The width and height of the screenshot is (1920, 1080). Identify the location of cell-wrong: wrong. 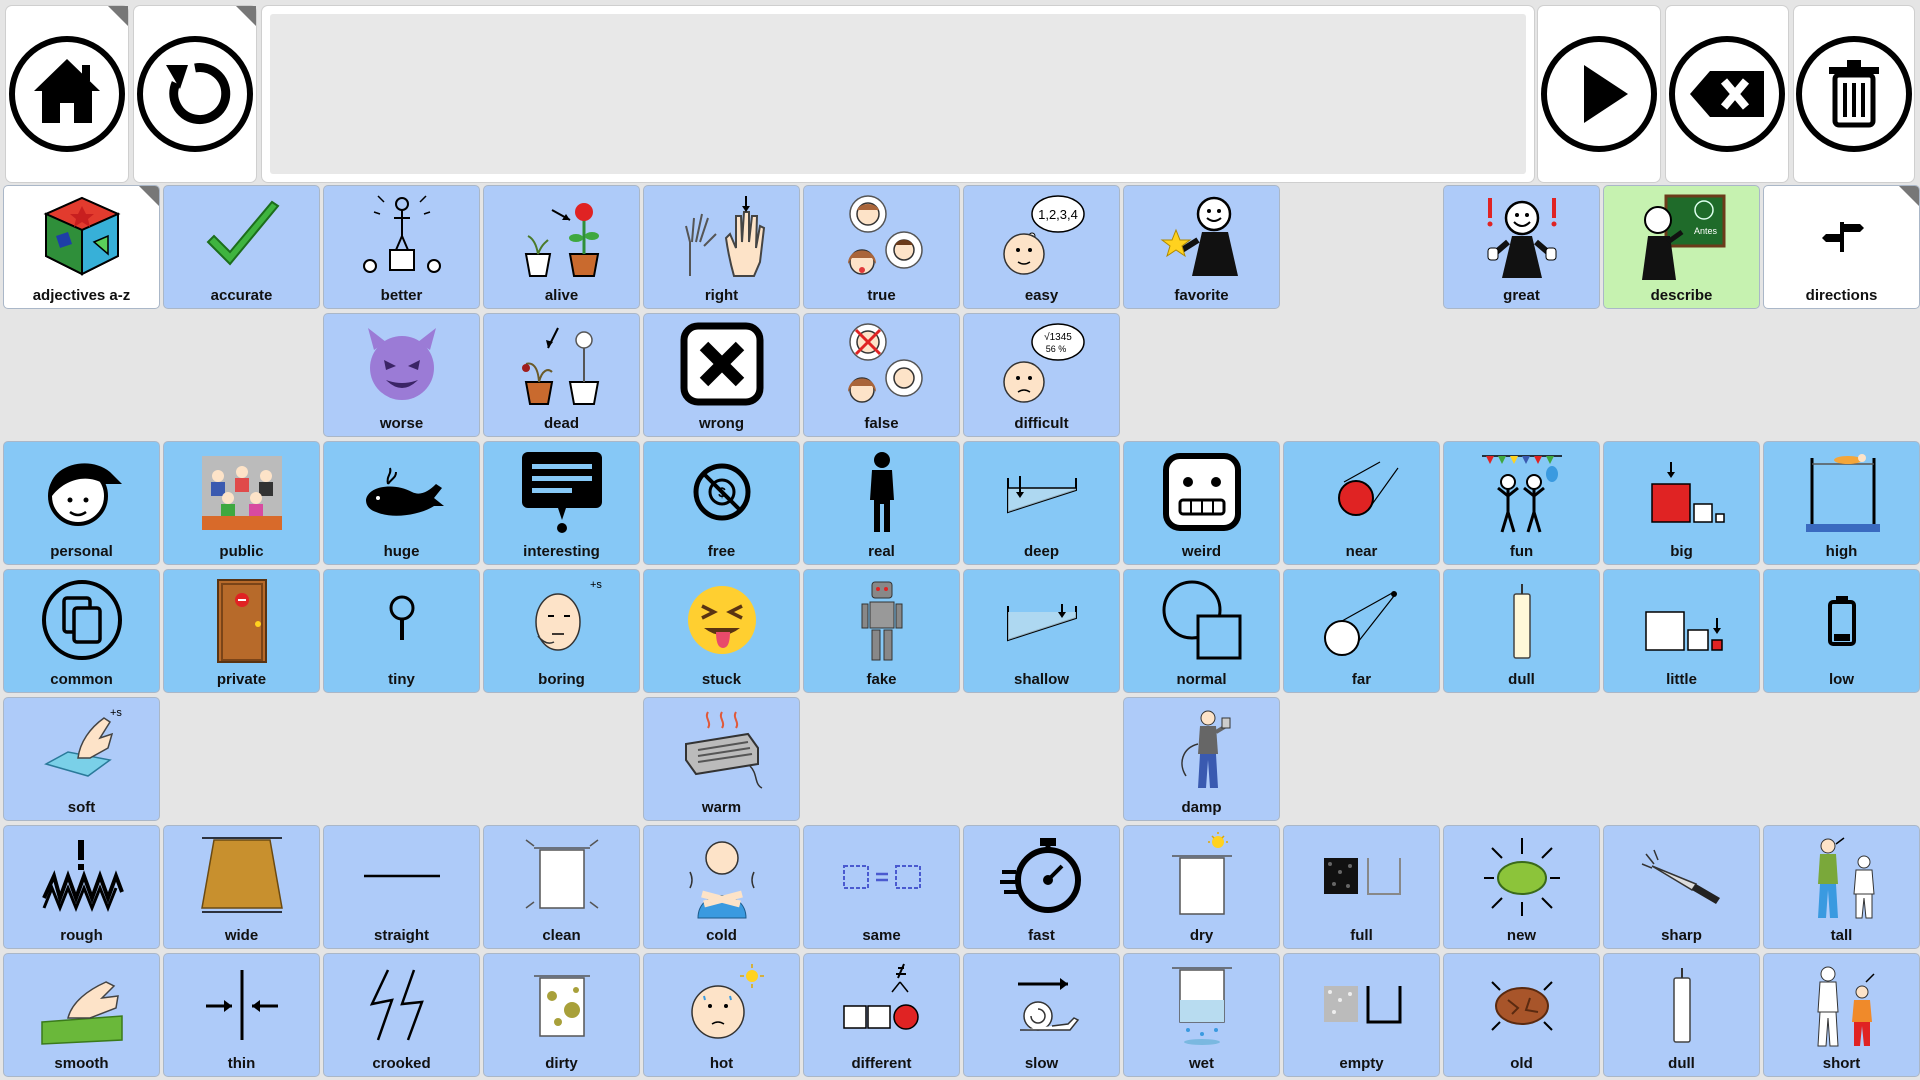
(721, 375).